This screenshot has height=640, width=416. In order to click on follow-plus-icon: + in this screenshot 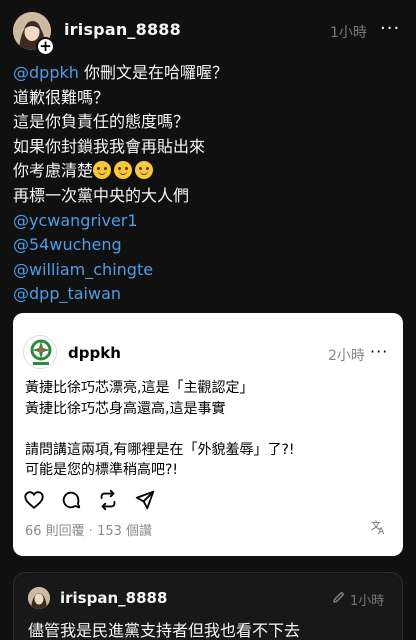, I will do `click(45, 46)`.